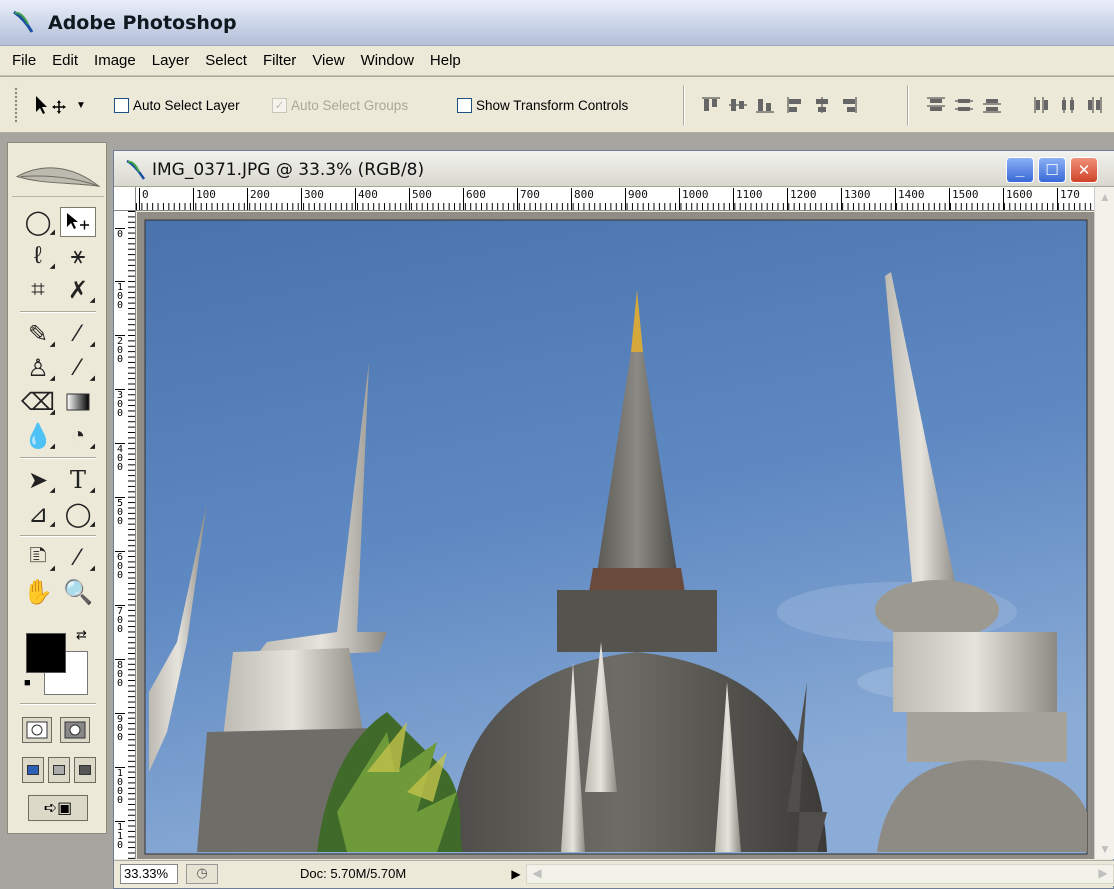 This screenshot has height=889, width=1114. I want to click on distribute-left-icon, so click(1042, 105).